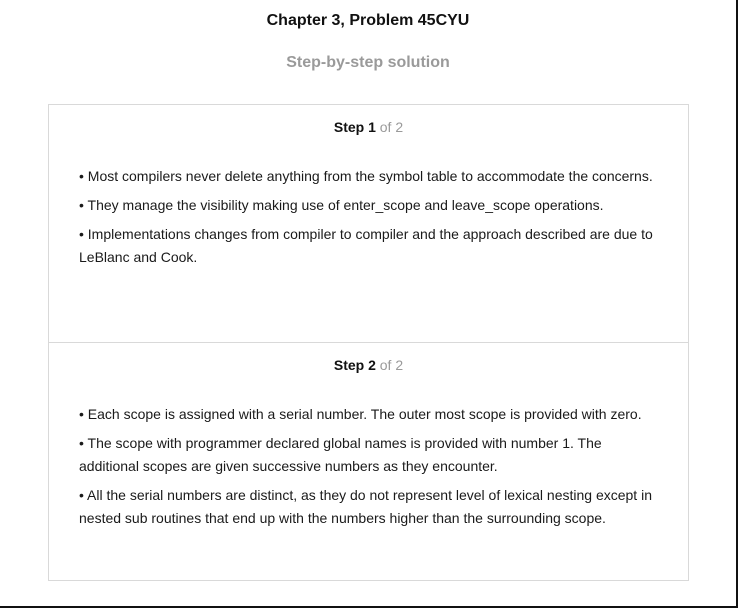 The height and width of the screenshot is (608, 738). Describe the element at coordinates (354, 365) in the screenshot. I see `step-2-label: Step 2` at that location.